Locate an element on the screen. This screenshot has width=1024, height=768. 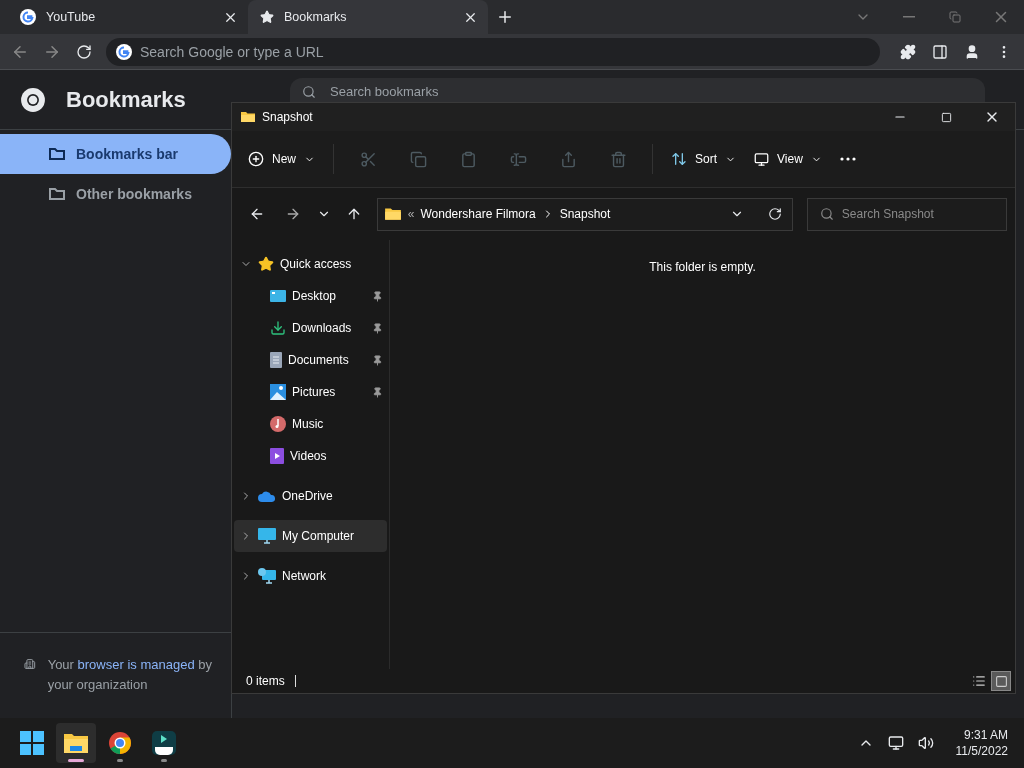
search-field: Search Snapshot is located at coordinates (906, 214).